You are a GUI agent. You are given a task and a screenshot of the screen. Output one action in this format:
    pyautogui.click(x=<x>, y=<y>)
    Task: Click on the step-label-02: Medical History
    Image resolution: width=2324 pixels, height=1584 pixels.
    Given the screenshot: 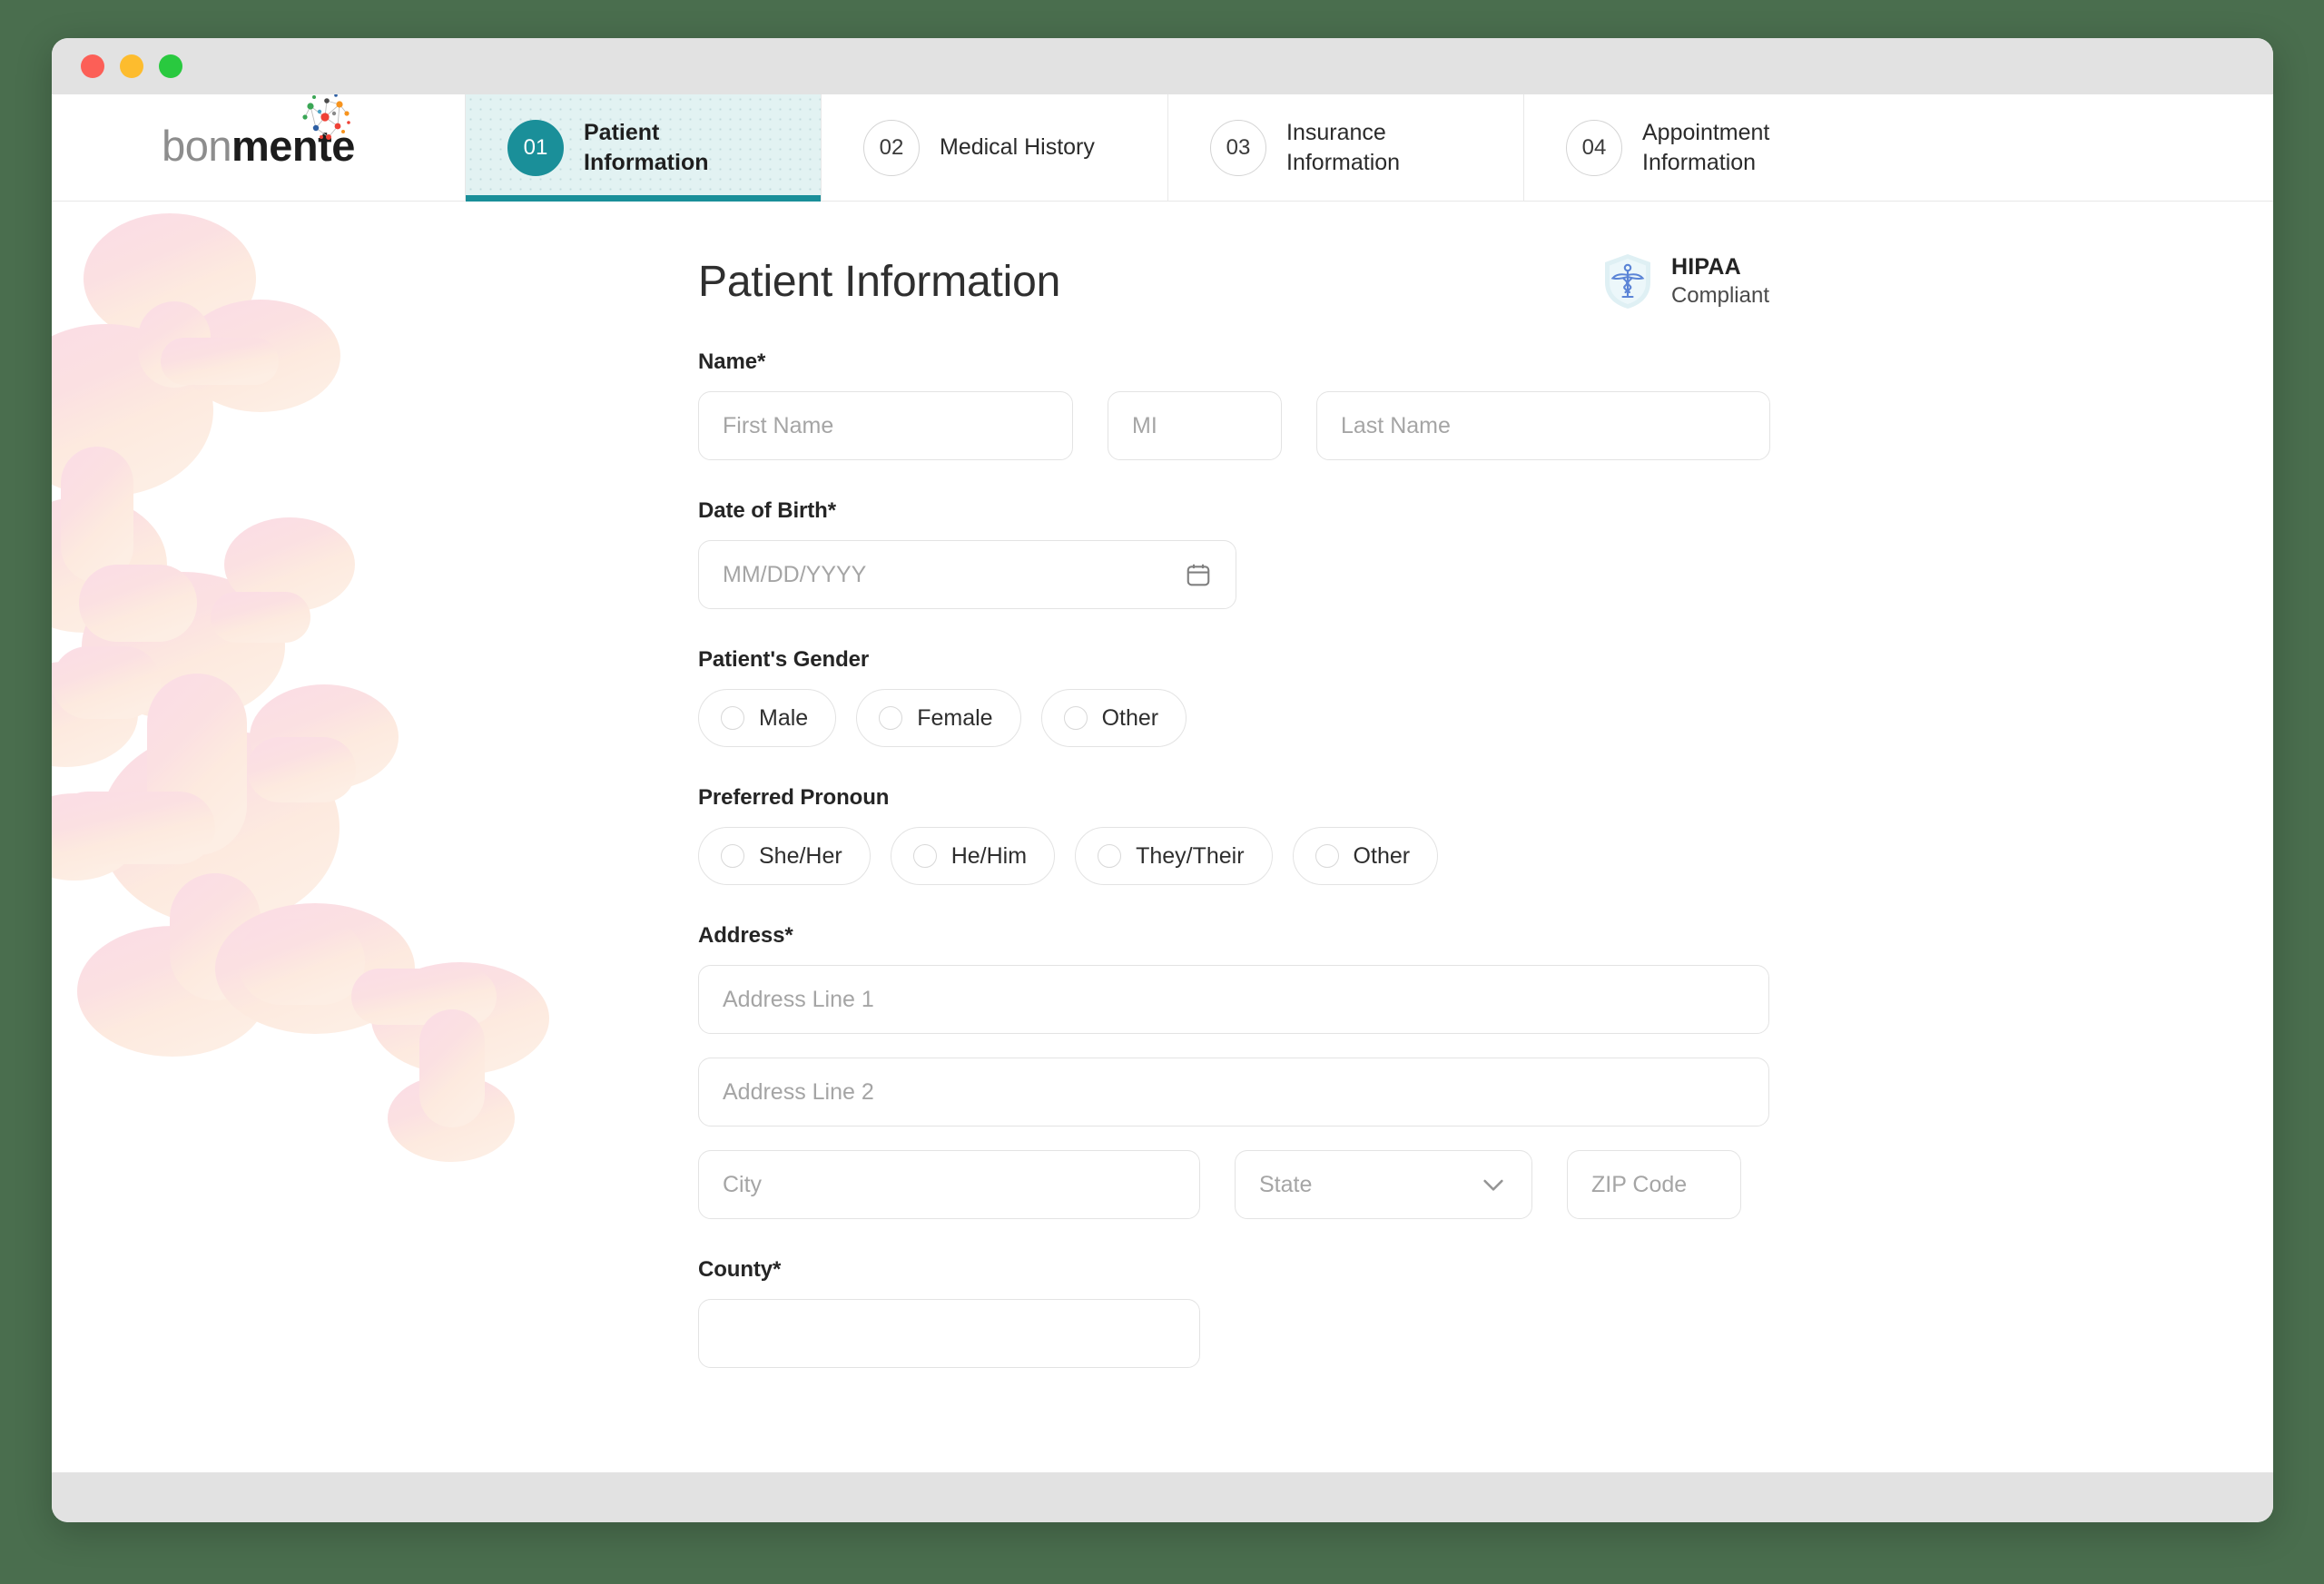 What is the action you would take?
    pyautogui.click(x=1017, y=147)
    